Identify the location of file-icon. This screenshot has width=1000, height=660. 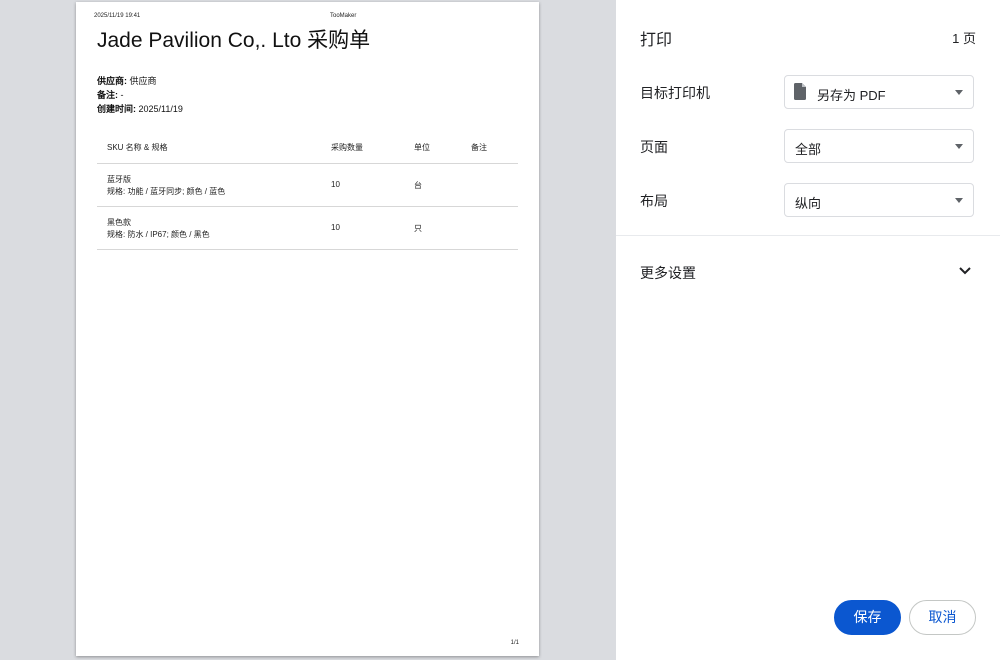
(800, 91).